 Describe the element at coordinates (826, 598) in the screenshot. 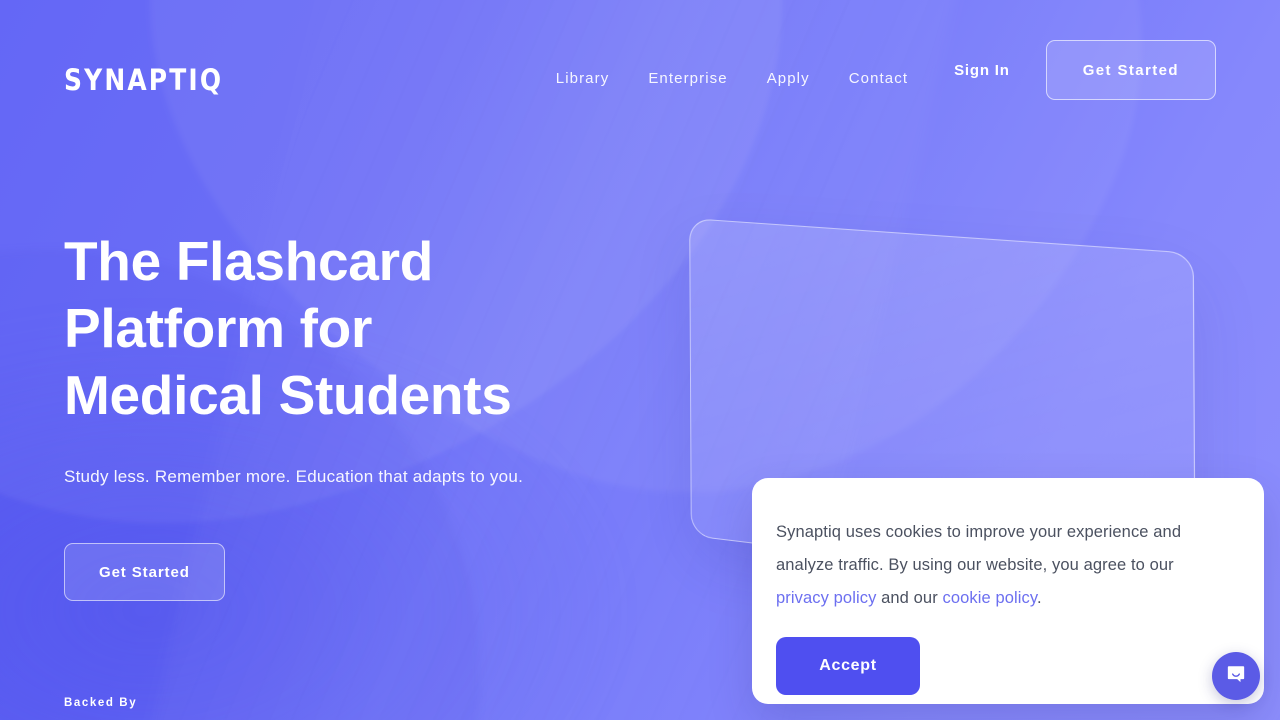

I see `privacy-policy-link: privacy policy` at that location.